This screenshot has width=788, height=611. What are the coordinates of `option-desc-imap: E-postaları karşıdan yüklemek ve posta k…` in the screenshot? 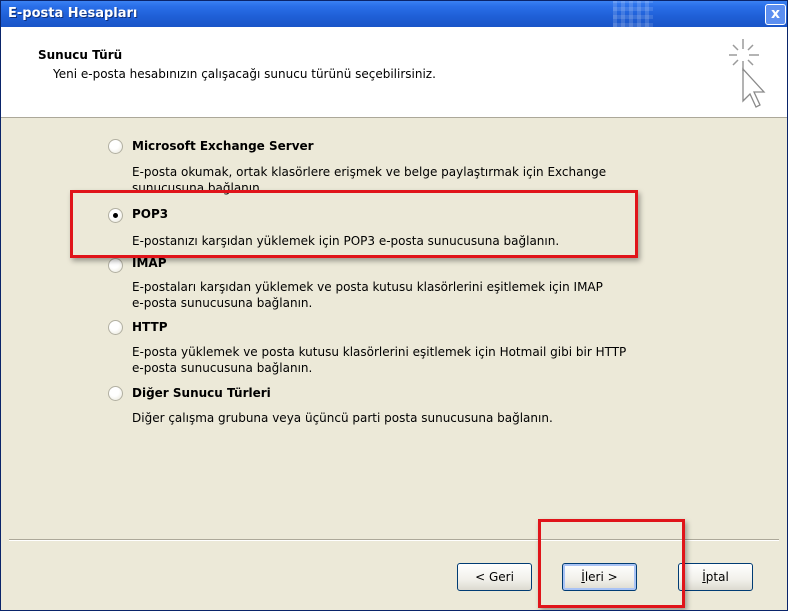 It's located at (412, 295).